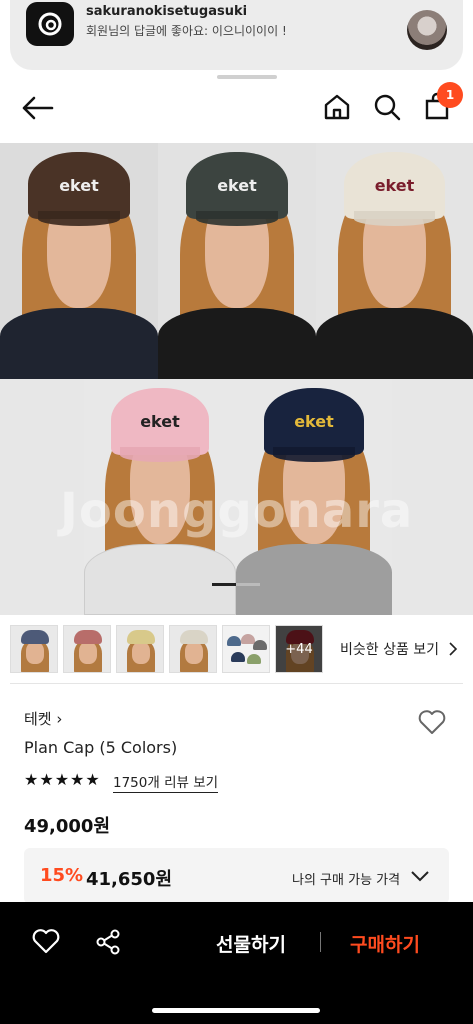  What do you see at coordinates (236, 108) in the screenshot?
I see `top-nav: 1` at bounding box center [236, 108].